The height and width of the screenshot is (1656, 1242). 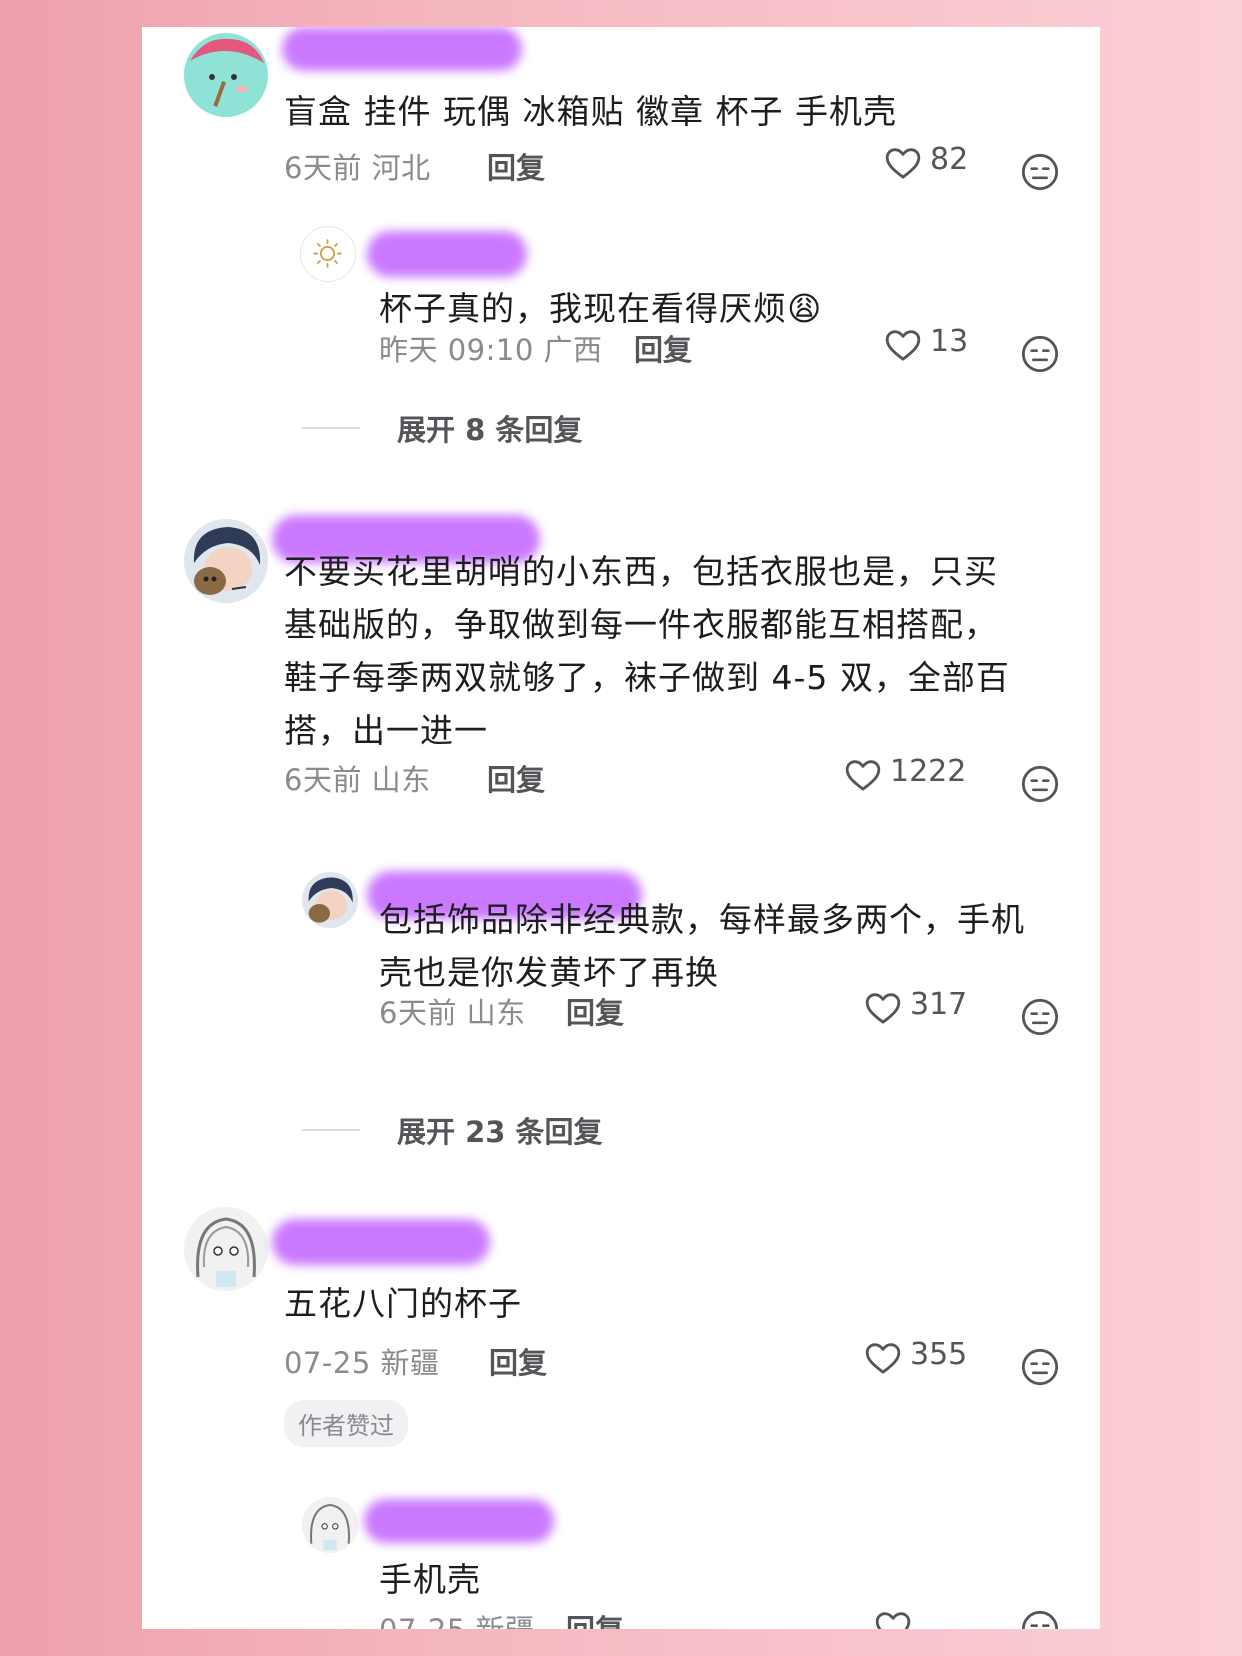 I want to click on reply-time: 07-25 新疆, so click(x=457, y=1618).